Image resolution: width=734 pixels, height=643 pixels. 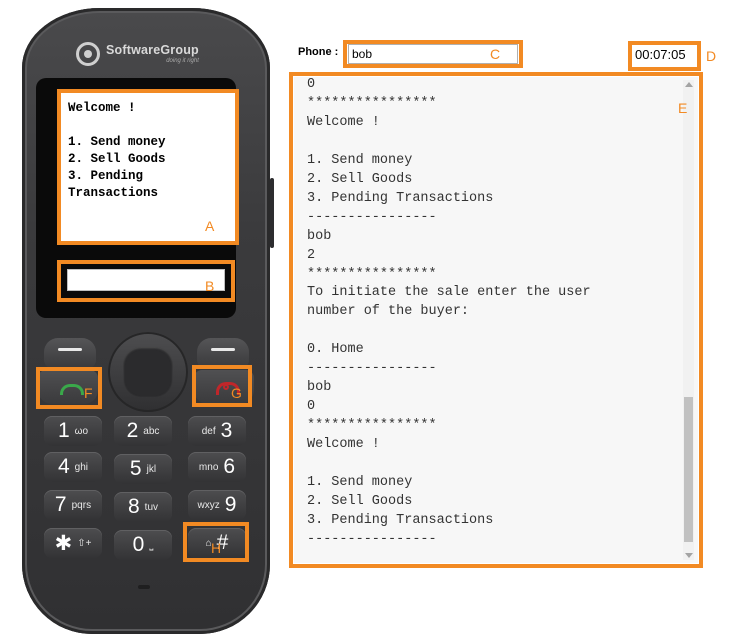 What do you see at coordinates (88, 393) in the screenshot?
I see `annotation-label-f: F` at bounding box center [88, 393].